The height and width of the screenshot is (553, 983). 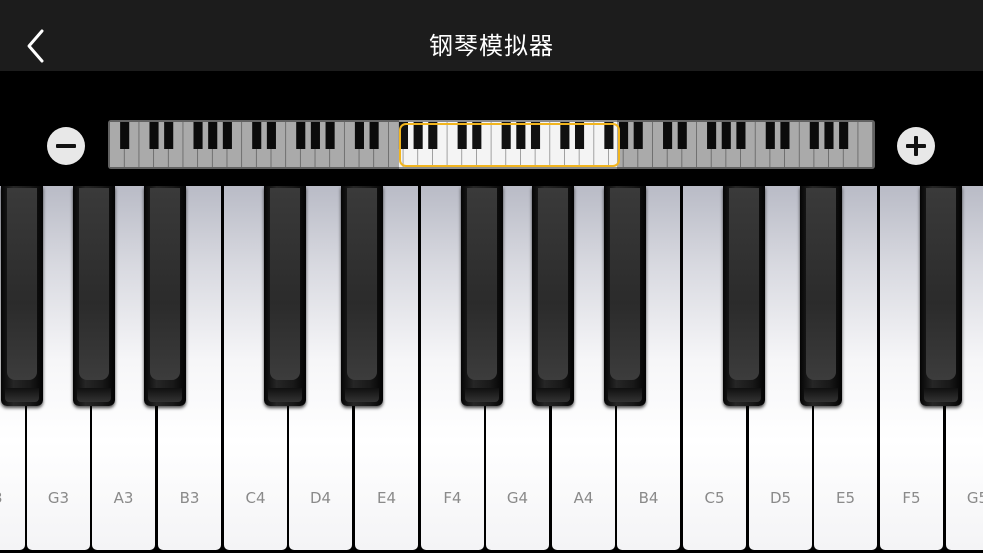 I want to click on minus-icon, so click(x=66, y=146).